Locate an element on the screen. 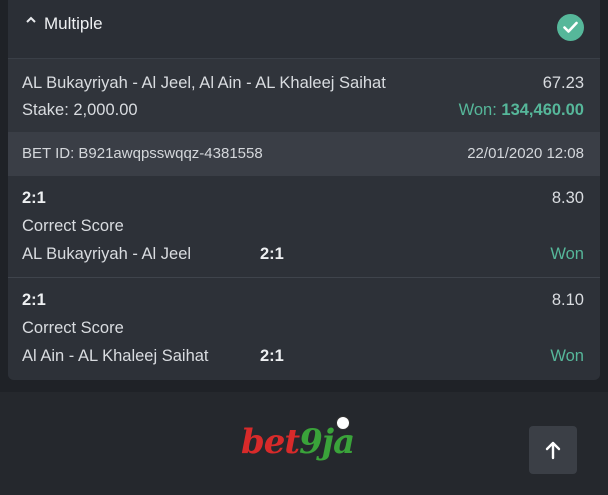 This screenshot has height=495, width=608. selection-odds: 8.10 is located at coordinates (567, 300).